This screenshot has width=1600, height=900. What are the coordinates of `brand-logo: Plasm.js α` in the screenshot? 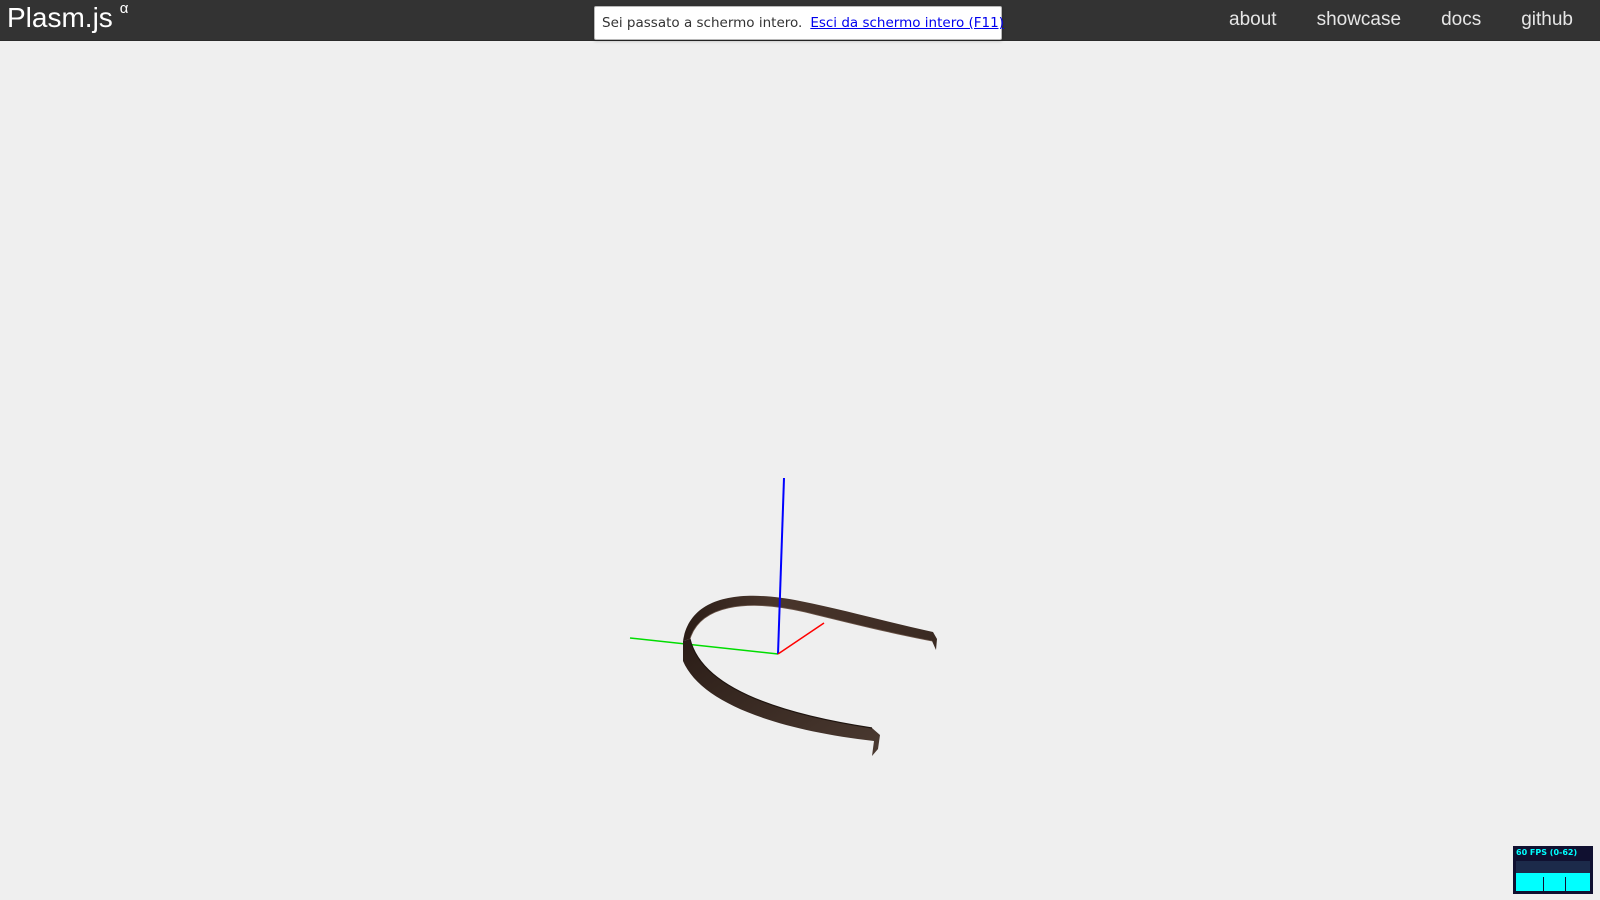 It's located at (67, 20).